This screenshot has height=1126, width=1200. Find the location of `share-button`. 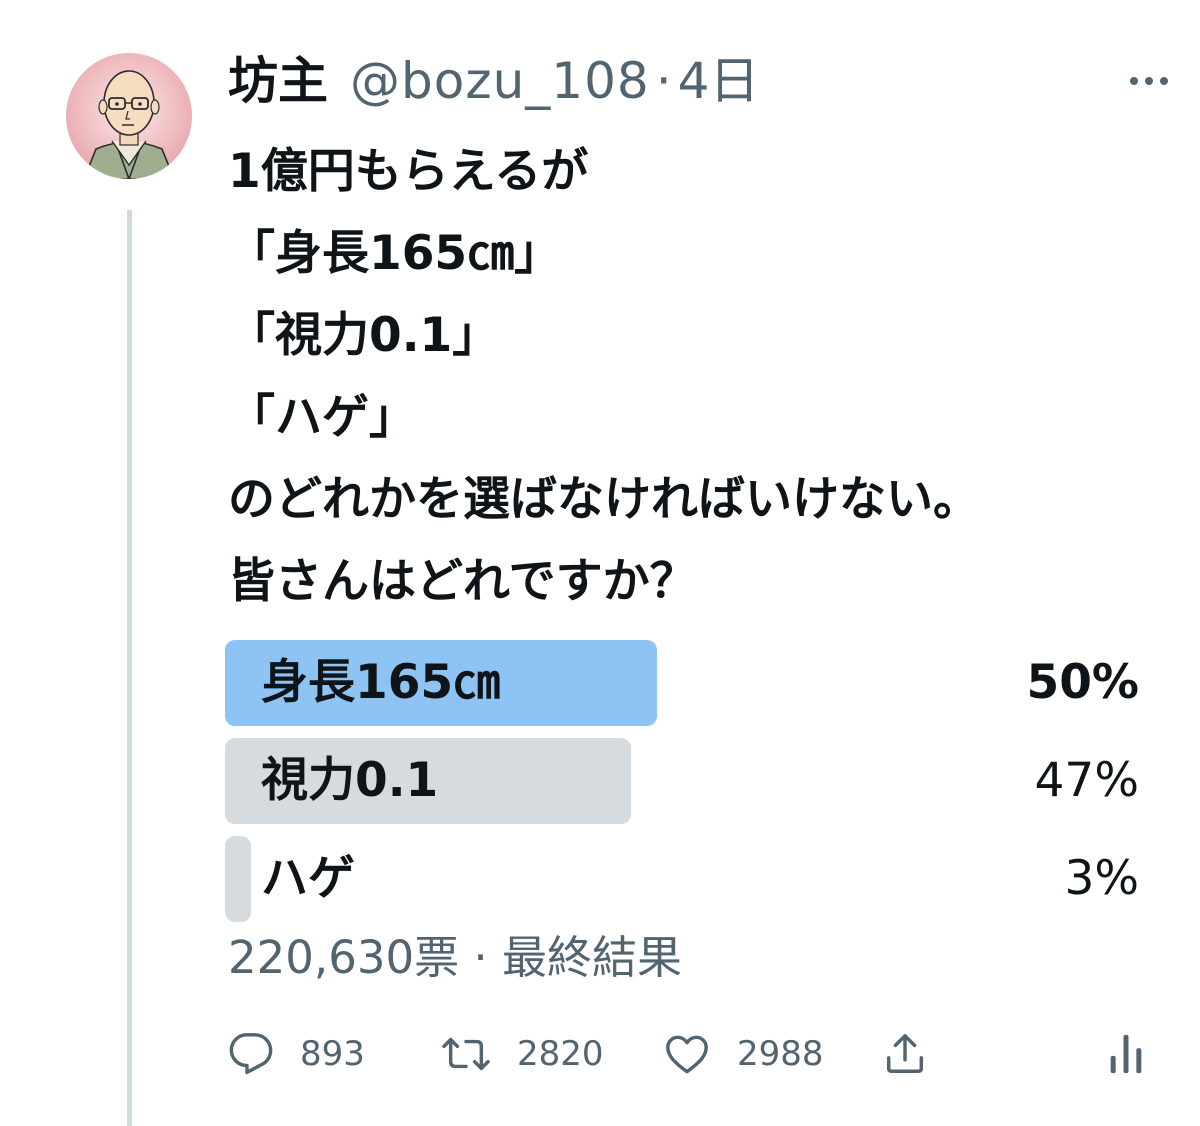

share-button is located at coordinates (905, 1054).